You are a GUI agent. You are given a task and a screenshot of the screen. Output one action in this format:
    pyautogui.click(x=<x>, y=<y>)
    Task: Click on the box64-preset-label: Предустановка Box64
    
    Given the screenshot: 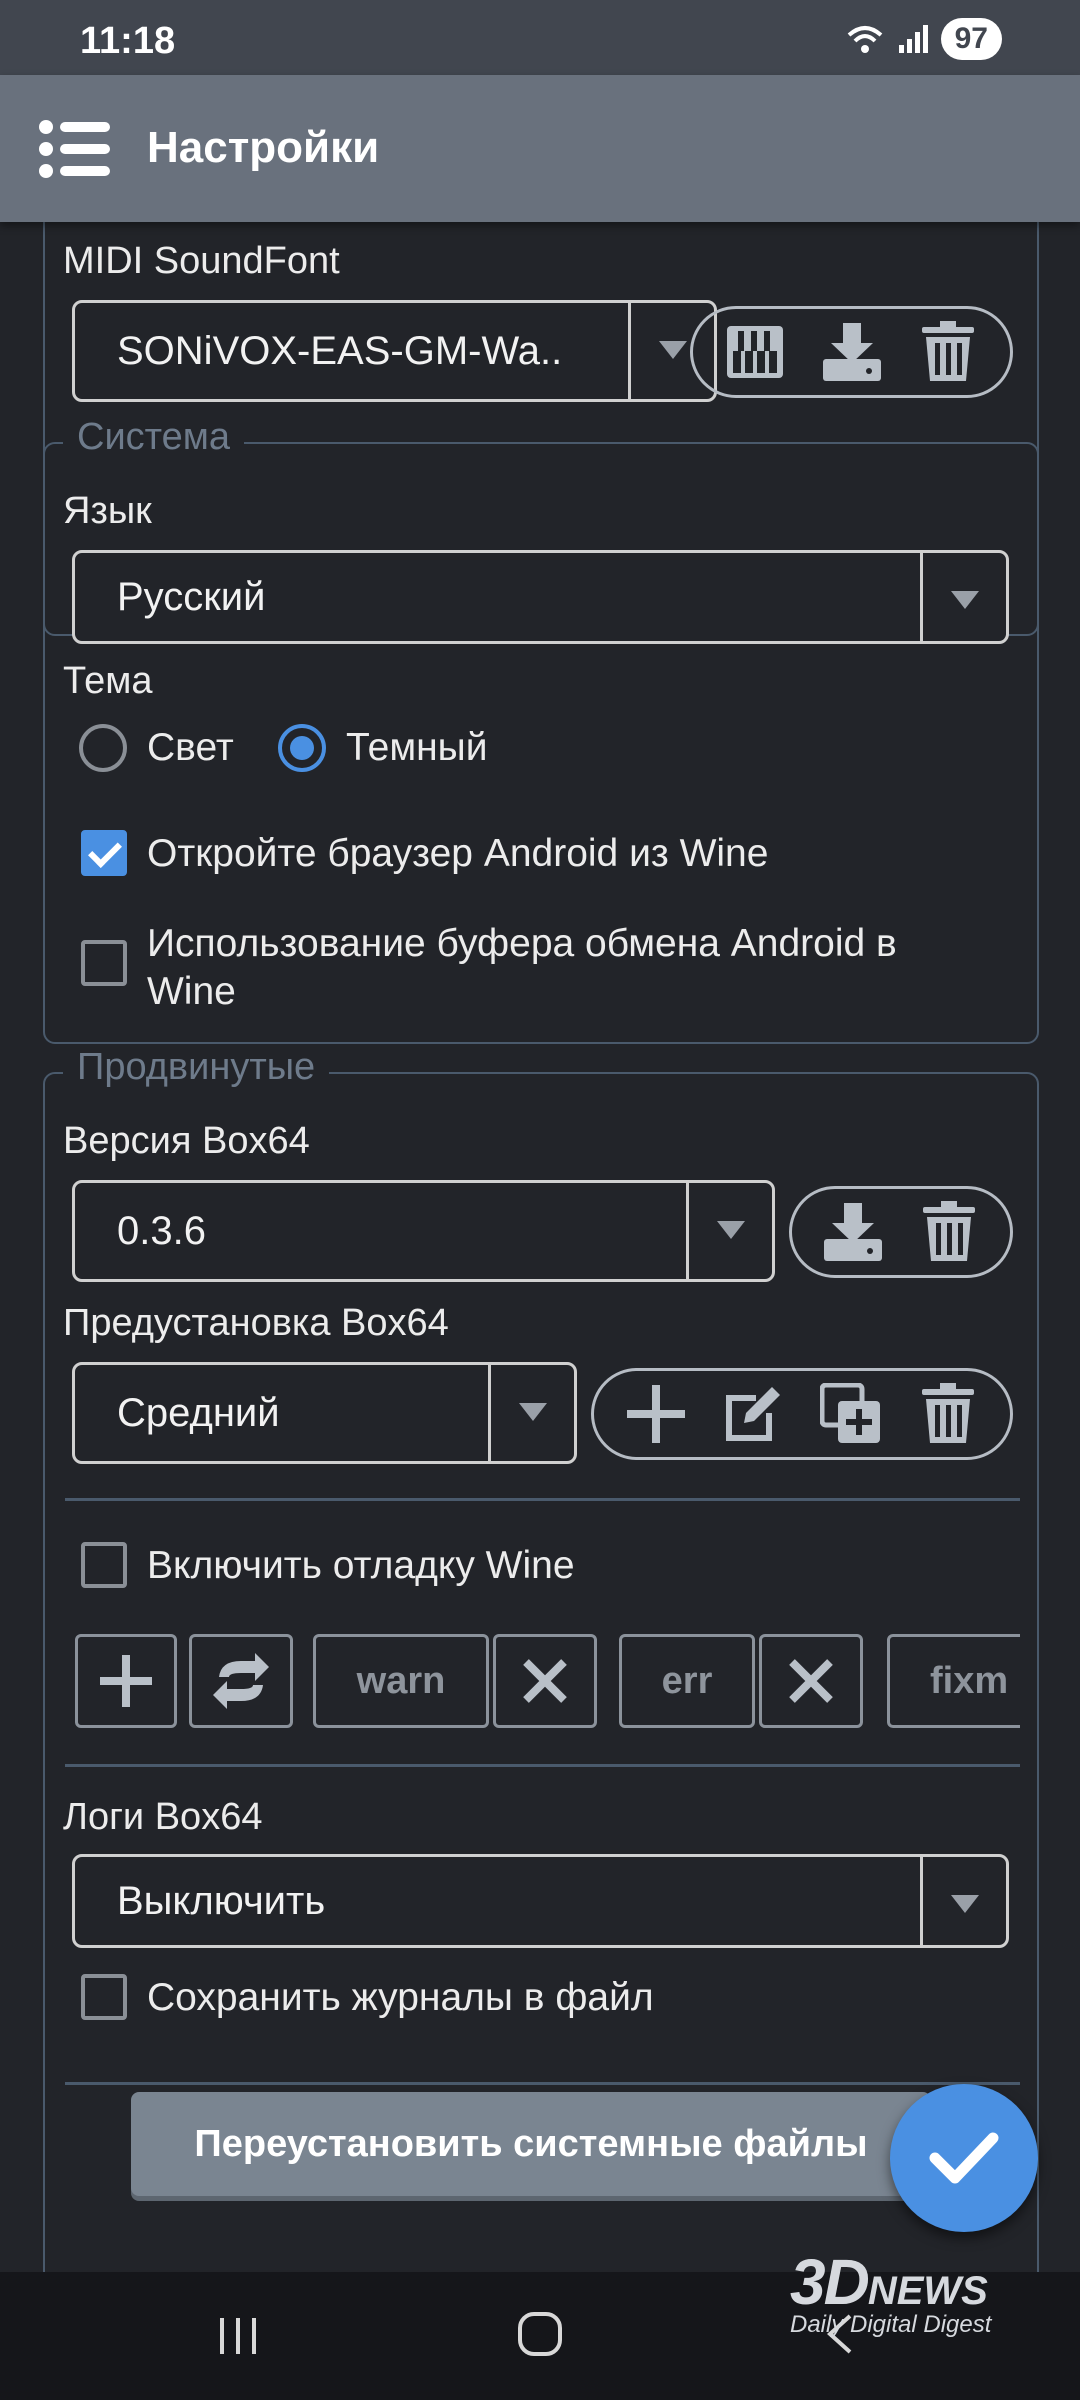 What is the action you would take?
    pyautogui.click(x=256, y=1323)
    